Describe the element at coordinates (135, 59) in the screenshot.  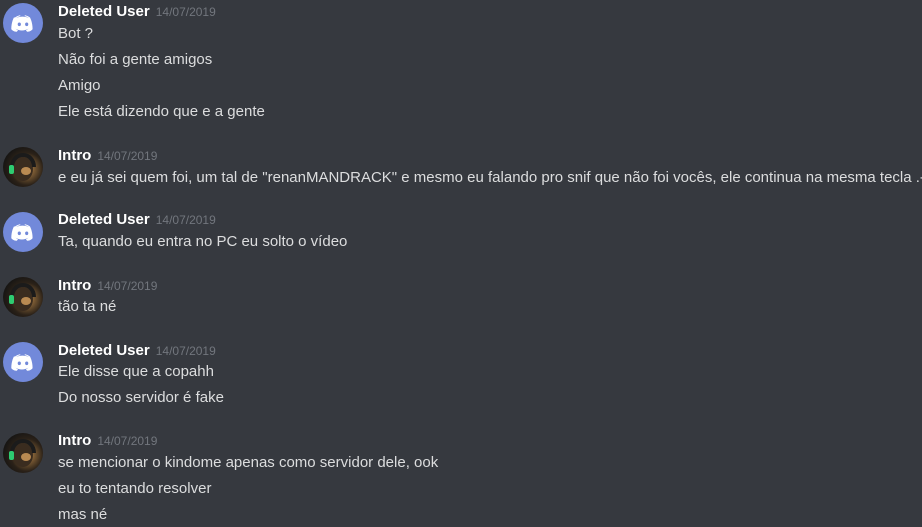
I see `message-text: Não foi a gente amigos` at that location.